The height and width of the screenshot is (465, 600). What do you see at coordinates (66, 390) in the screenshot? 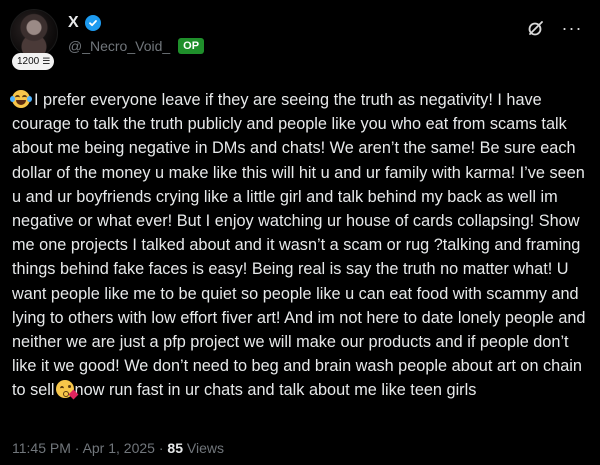
I see `kissing-face-emoji-icon` at bounding box center [66, 390].